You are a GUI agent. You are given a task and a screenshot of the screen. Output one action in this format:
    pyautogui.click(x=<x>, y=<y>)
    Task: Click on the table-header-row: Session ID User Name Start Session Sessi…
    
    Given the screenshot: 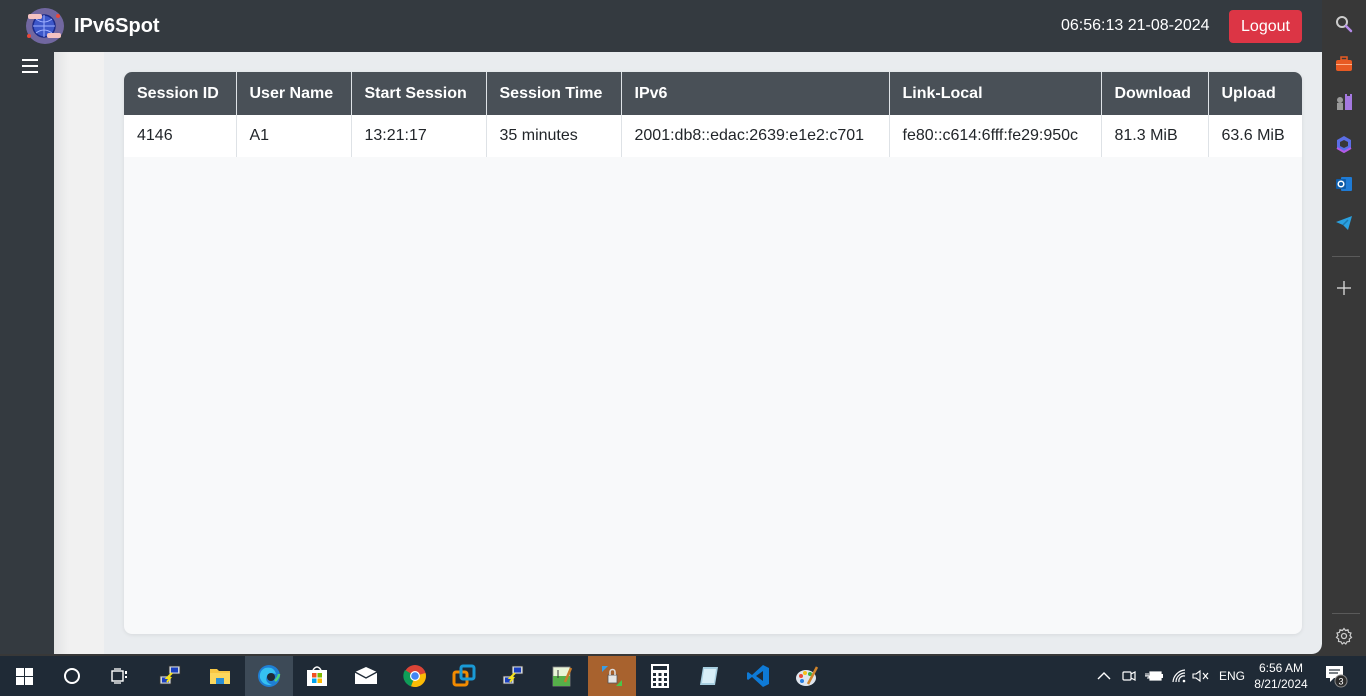 What is the action you would take?
    pyautogui.click(x=713, y=93)
    